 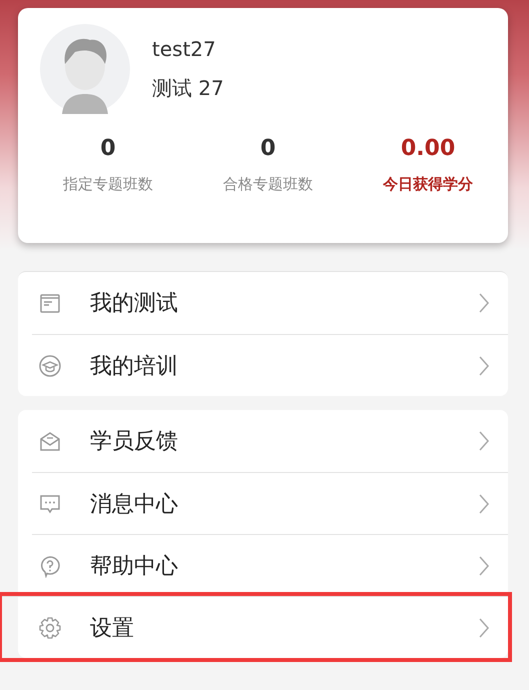 What do you see at coordinates (112, 628) in the screenshot?
I see `menu-label: 设置` at bounding box center [112, 628].